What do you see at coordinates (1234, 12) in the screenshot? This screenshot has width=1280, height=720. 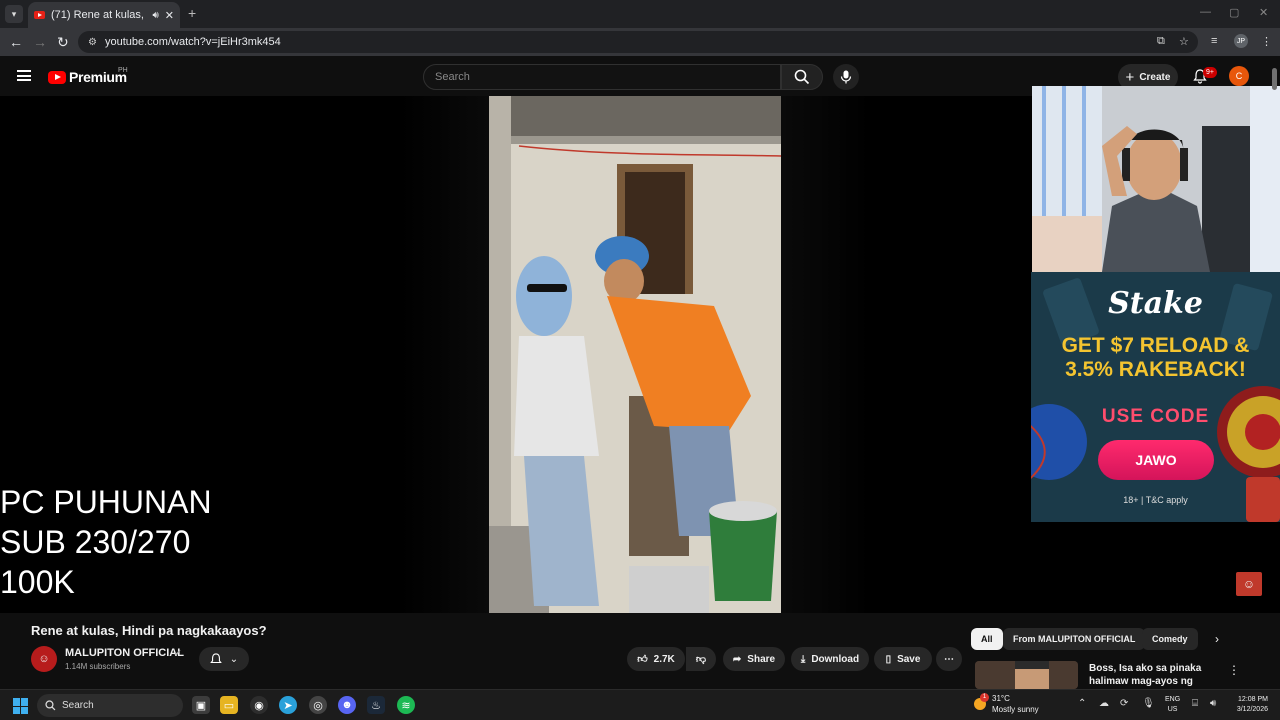 I see `maximize-icon: ▢` at bounding box center [1234, 12].